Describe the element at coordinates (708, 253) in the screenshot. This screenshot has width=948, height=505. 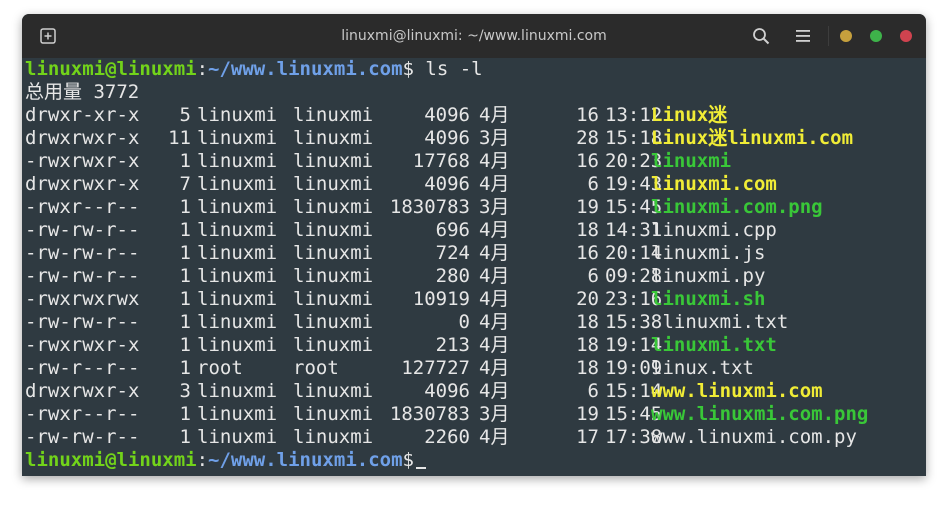
I see `file-name: linuxmi.js` at that location.